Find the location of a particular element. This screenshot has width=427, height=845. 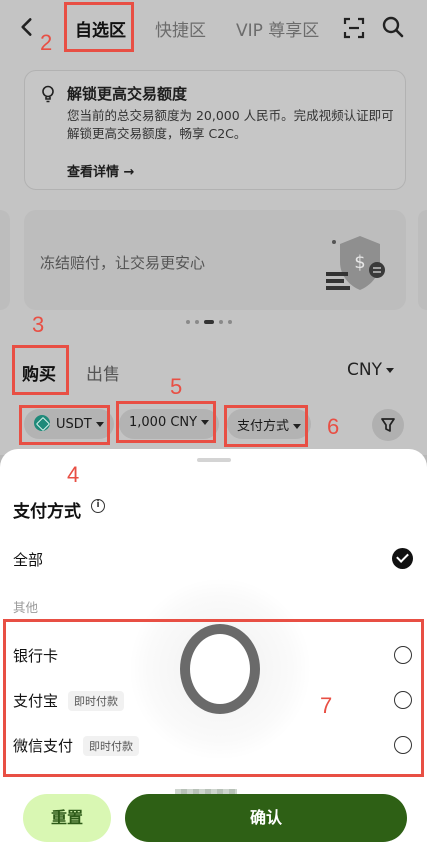

funnel-icon is located at coordinates (388, 425).